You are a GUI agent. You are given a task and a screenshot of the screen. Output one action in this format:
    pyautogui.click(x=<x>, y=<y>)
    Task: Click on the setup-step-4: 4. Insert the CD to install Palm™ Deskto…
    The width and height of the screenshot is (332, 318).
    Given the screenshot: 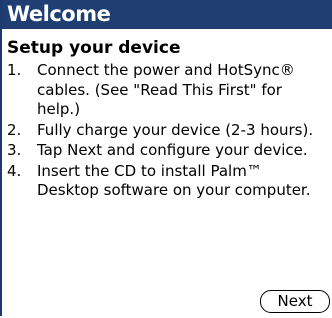 What is the action you would take?
    pyautogui.click(x=167, y=181)
    